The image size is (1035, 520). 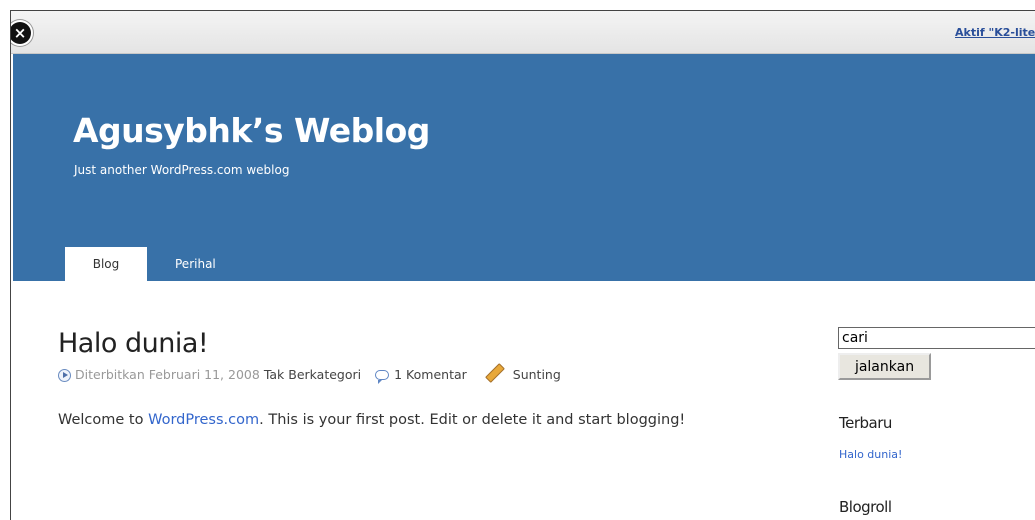 What do you see at coordinates (195, 264) in the screenshot?
I see `tab-perihal: Perihal` at bounding box center [195, 264].